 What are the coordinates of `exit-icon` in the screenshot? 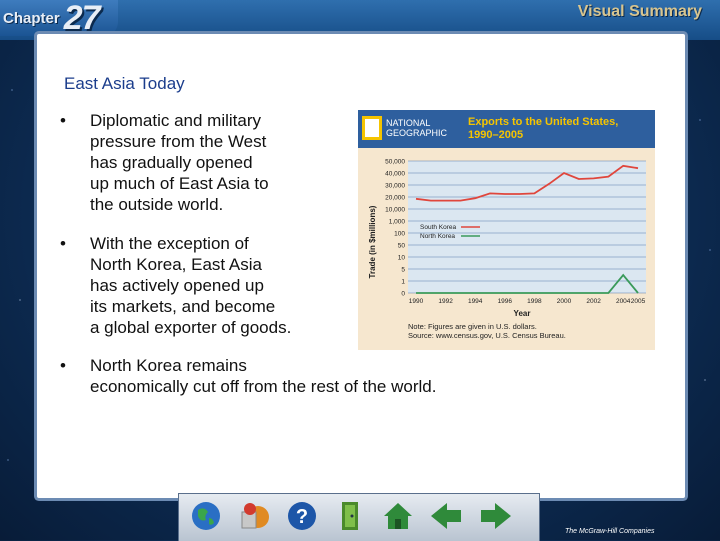 It's located at (350, 516).